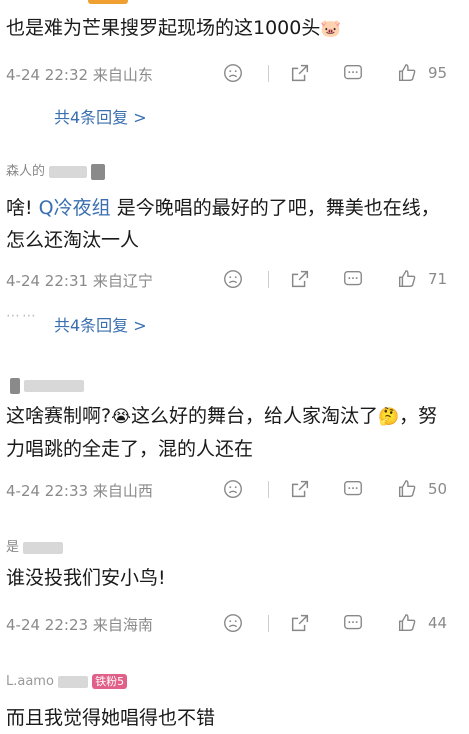  I want to click on comment-text: 谁没投我们安小鸟!, so click(86, 578).